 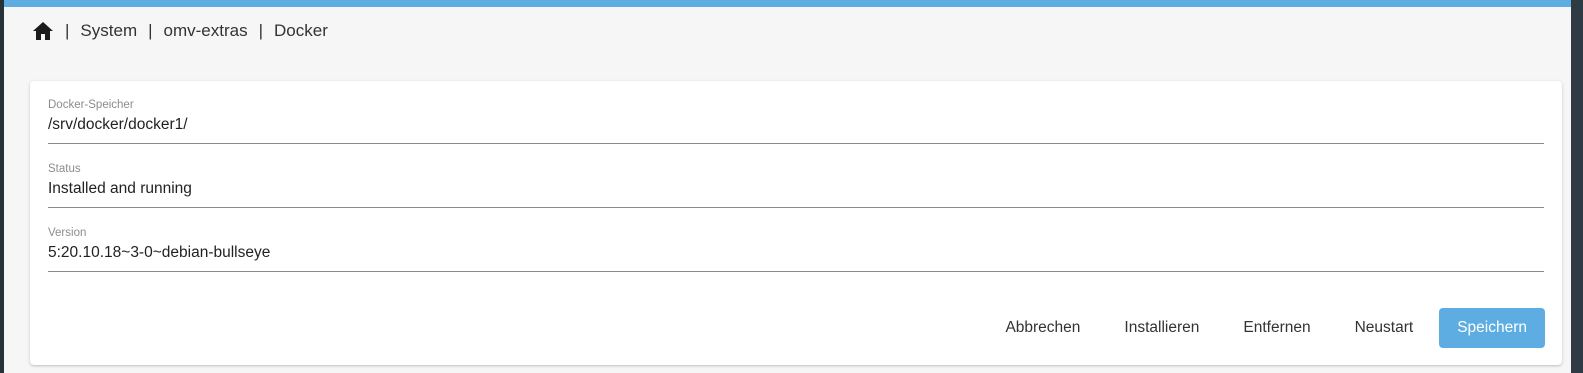 What do you see at coordinates (206, 31) in the screenshot?
I see `breadcrumb-item-omv-extras: omv-extras` at bounding box center [206, 31].